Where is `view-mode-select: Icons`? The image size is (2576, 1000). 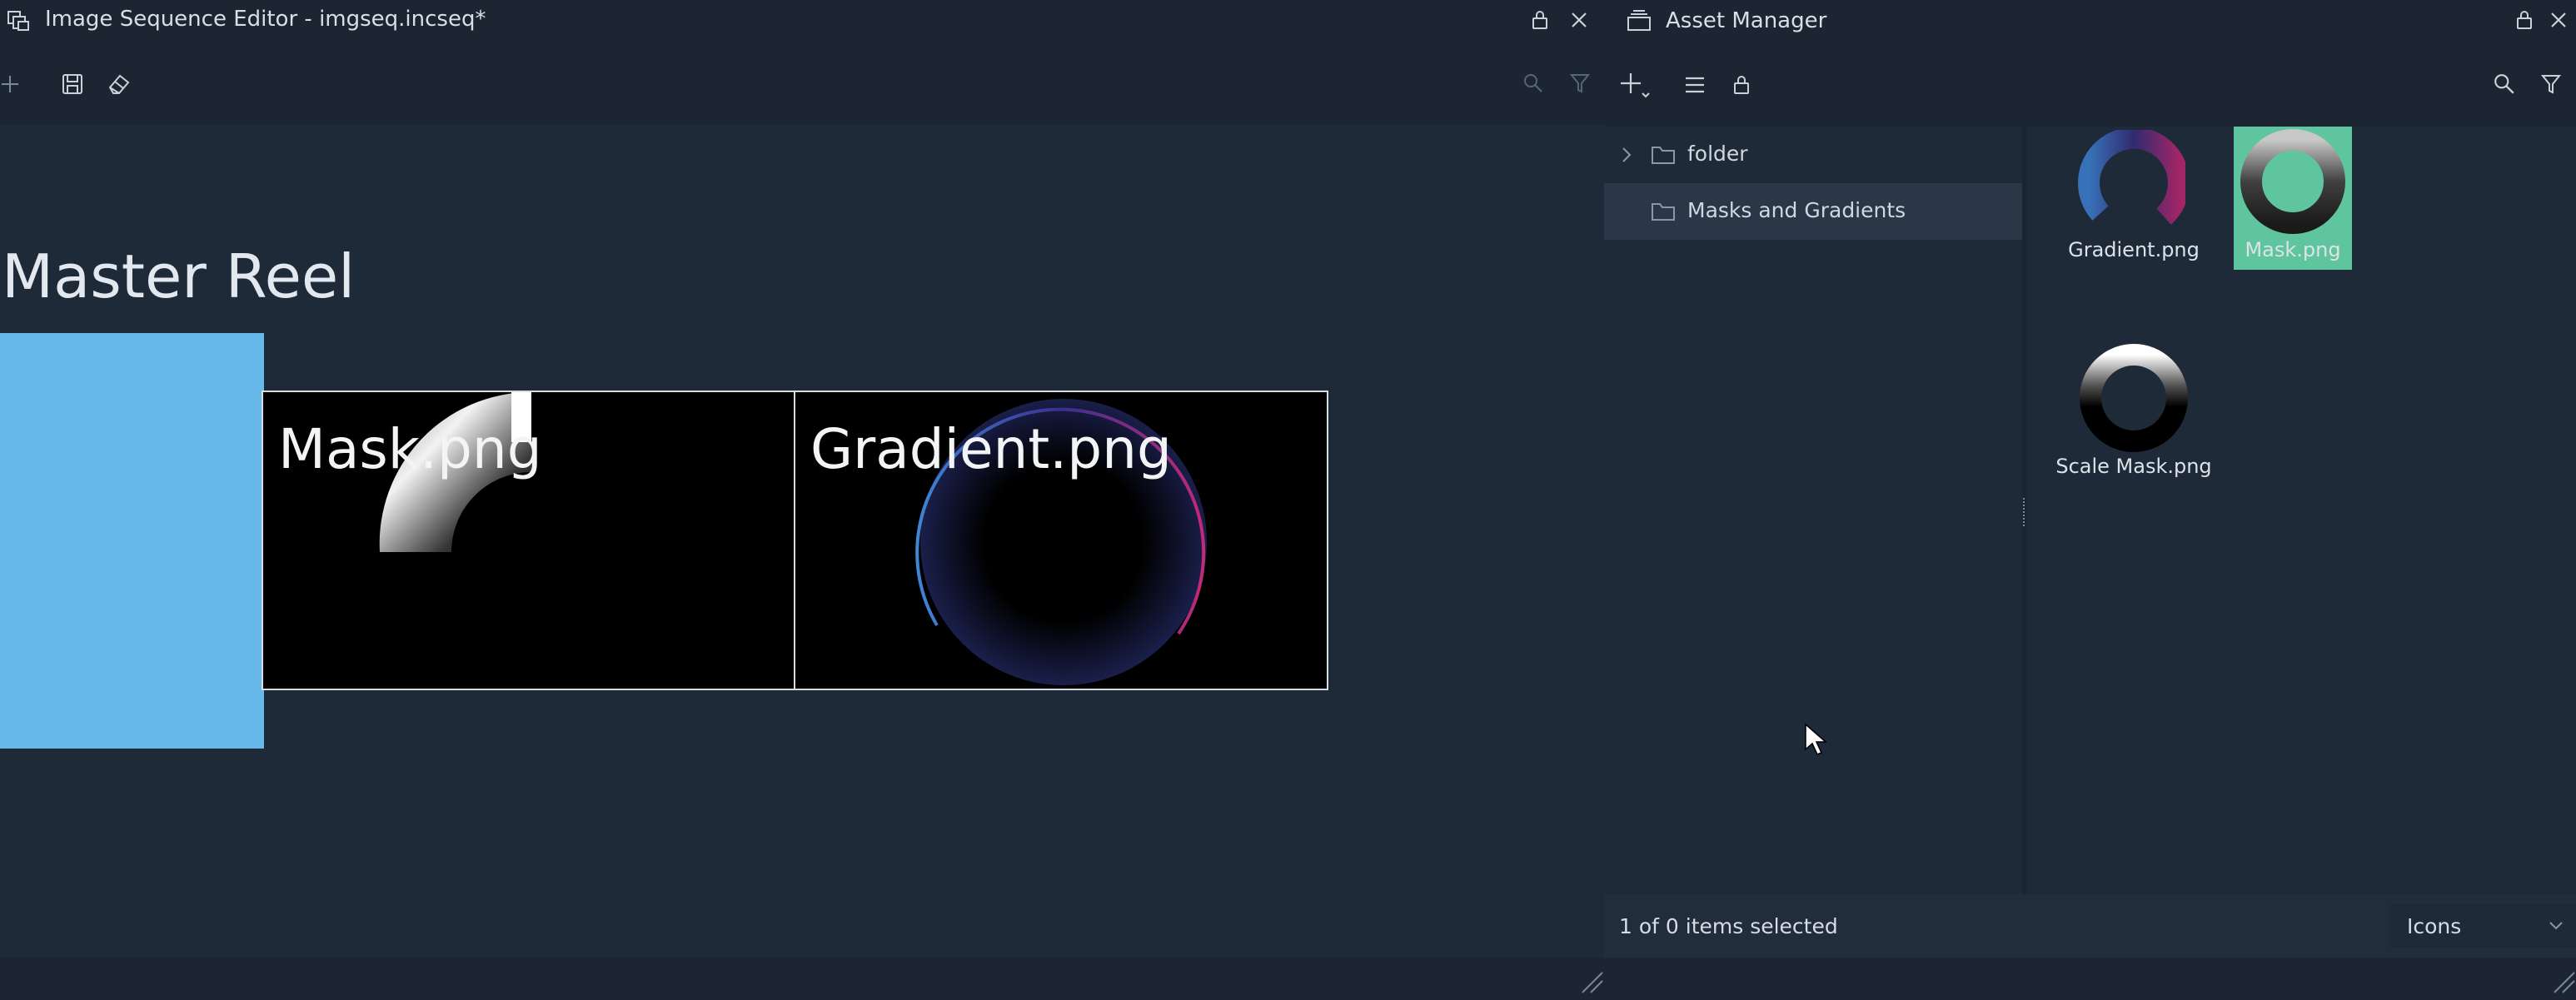 view-mode-select: Icons is located at coordinates (2482, 926).